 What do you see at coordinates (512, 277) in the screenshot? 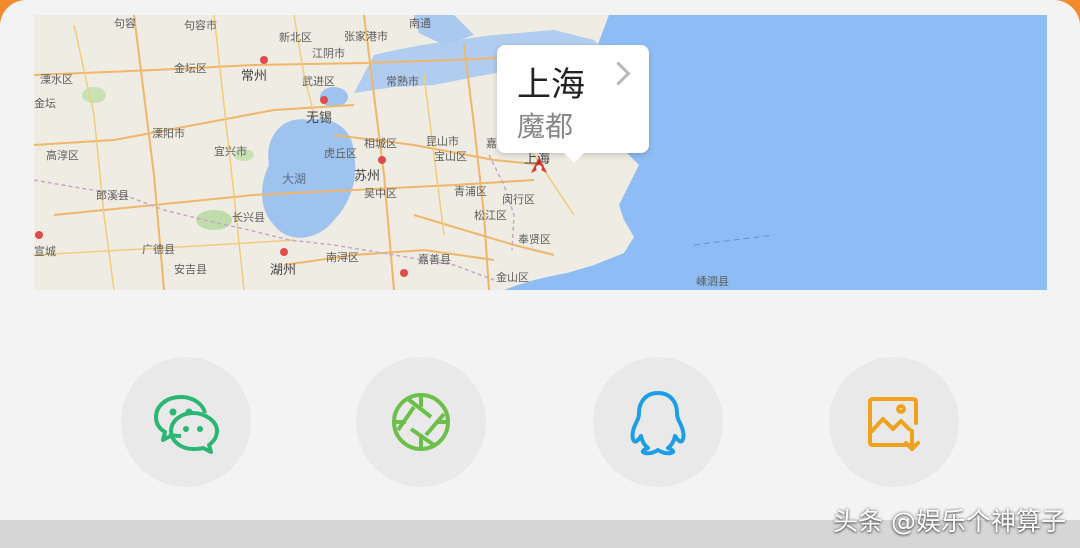
I see `map-label-jinshan: 金山区` at bounding box center [512, 277].